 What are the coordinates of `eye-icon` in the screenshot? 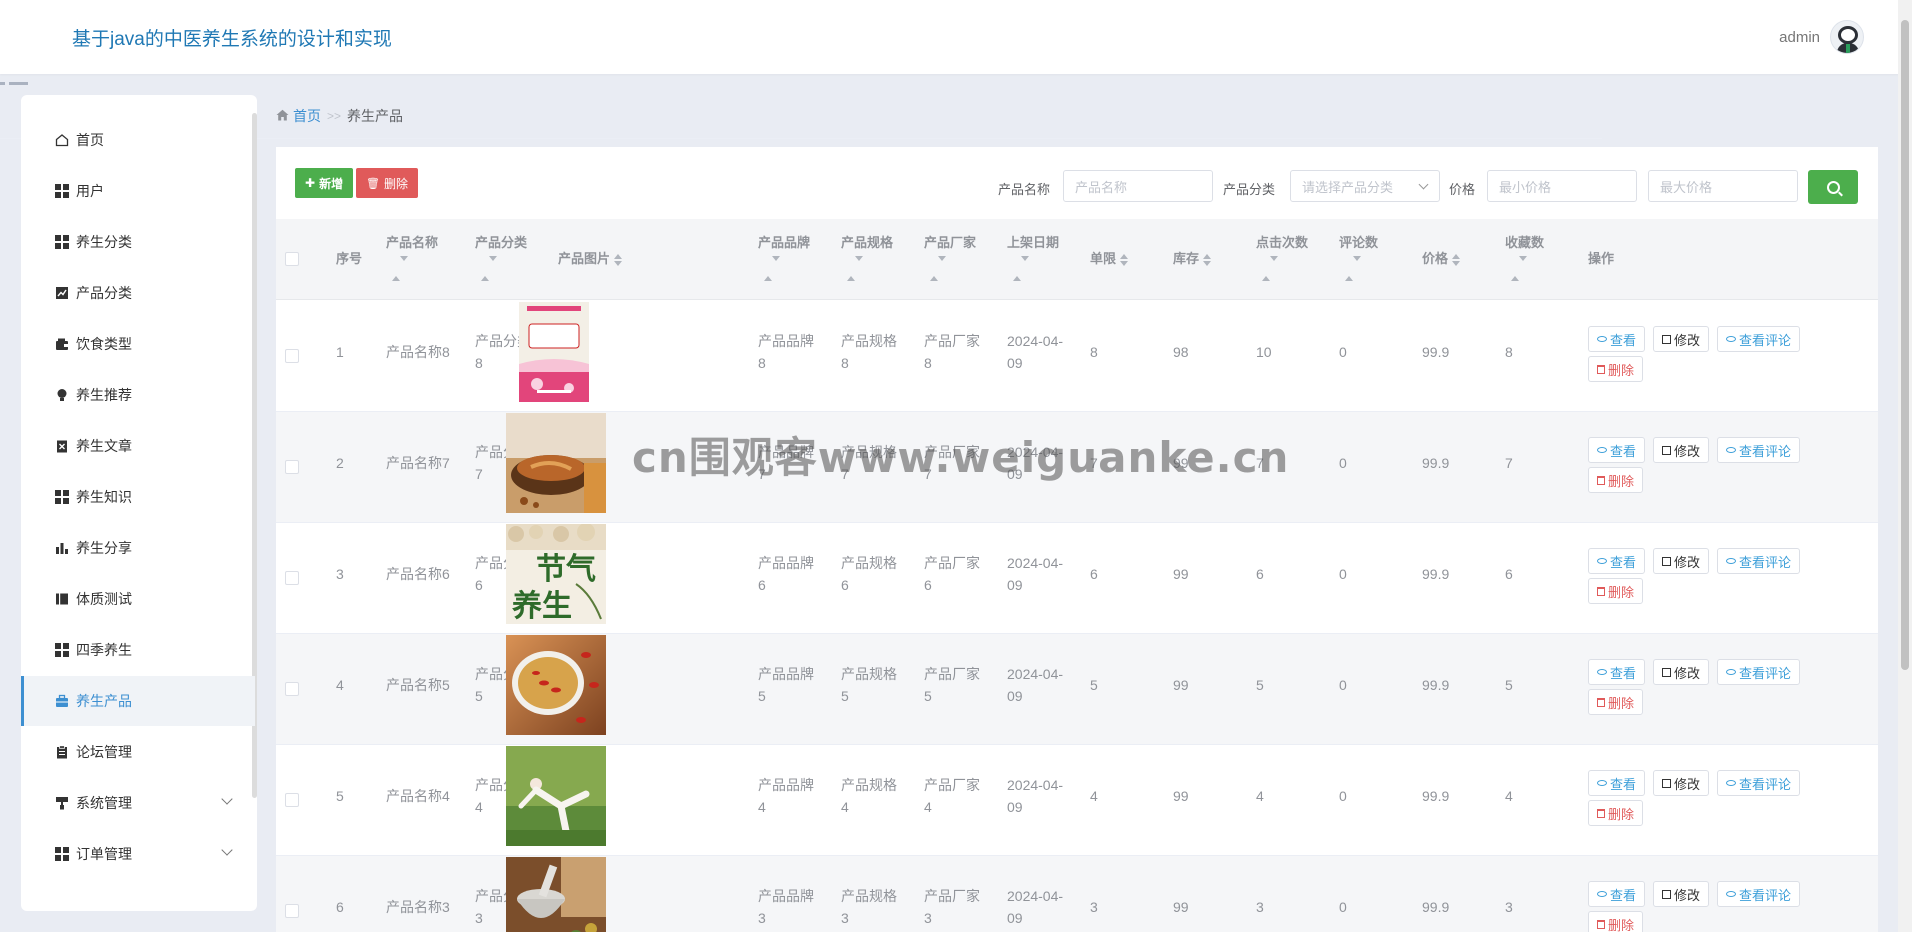 It's located at (1731, 450).